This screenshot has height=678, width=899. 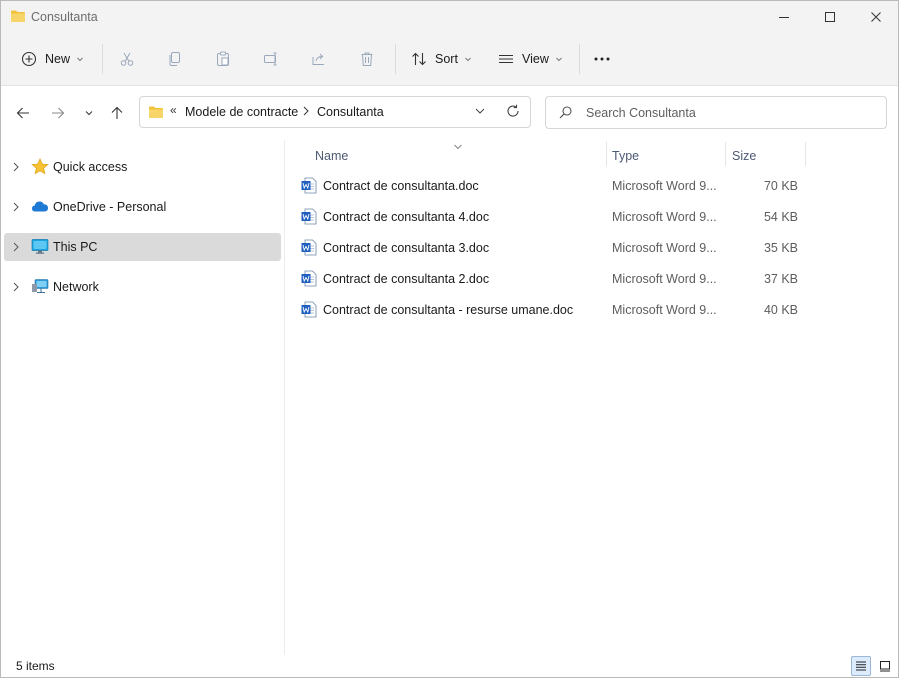 I want to click on share-button, so click(x=319, y=59).